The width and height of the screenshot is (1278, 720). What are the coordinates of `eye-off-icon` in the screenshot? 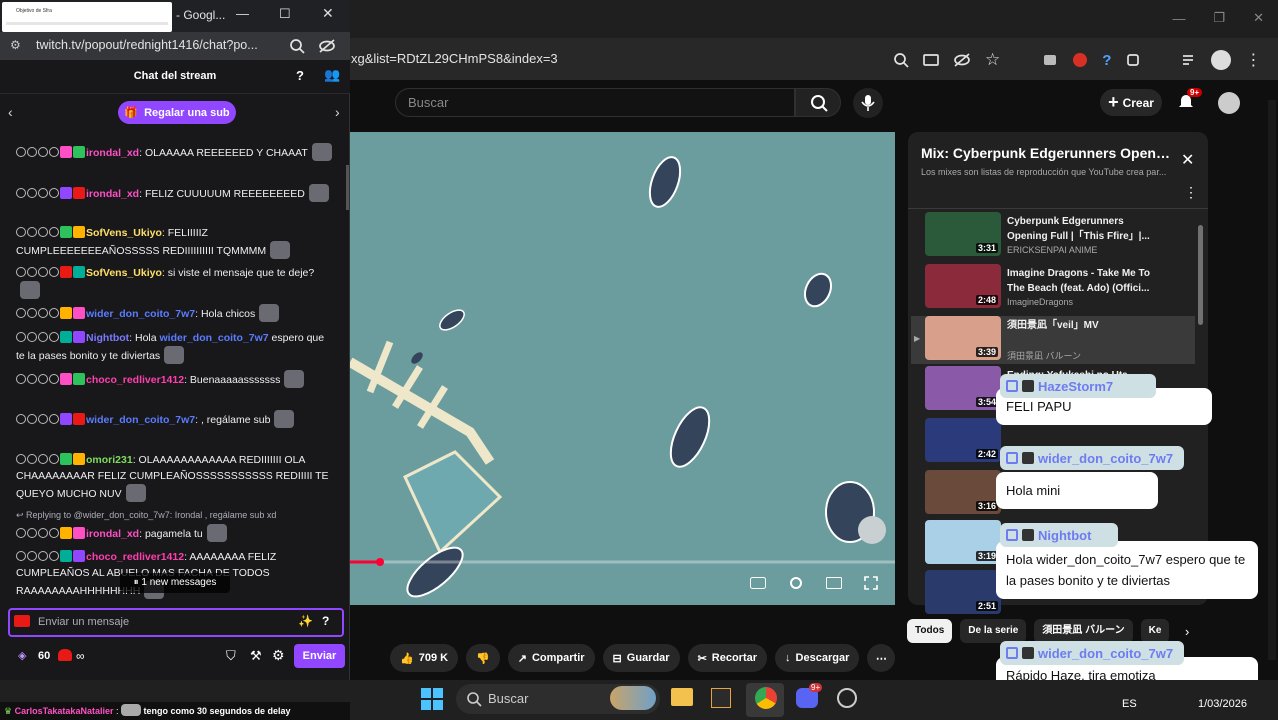 It's located at (327, 46).